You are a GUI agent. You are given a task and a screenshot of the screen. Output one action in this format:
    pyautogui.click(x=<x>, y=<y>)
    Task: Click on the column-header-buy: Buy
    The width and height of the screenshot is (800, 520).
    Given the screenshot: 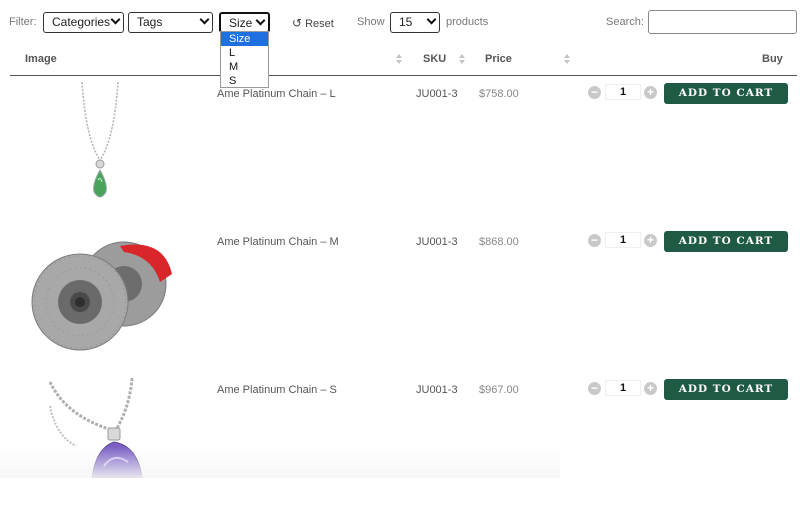 What is the action you would take?
    pyautogui.click(x=772, y=59)
    